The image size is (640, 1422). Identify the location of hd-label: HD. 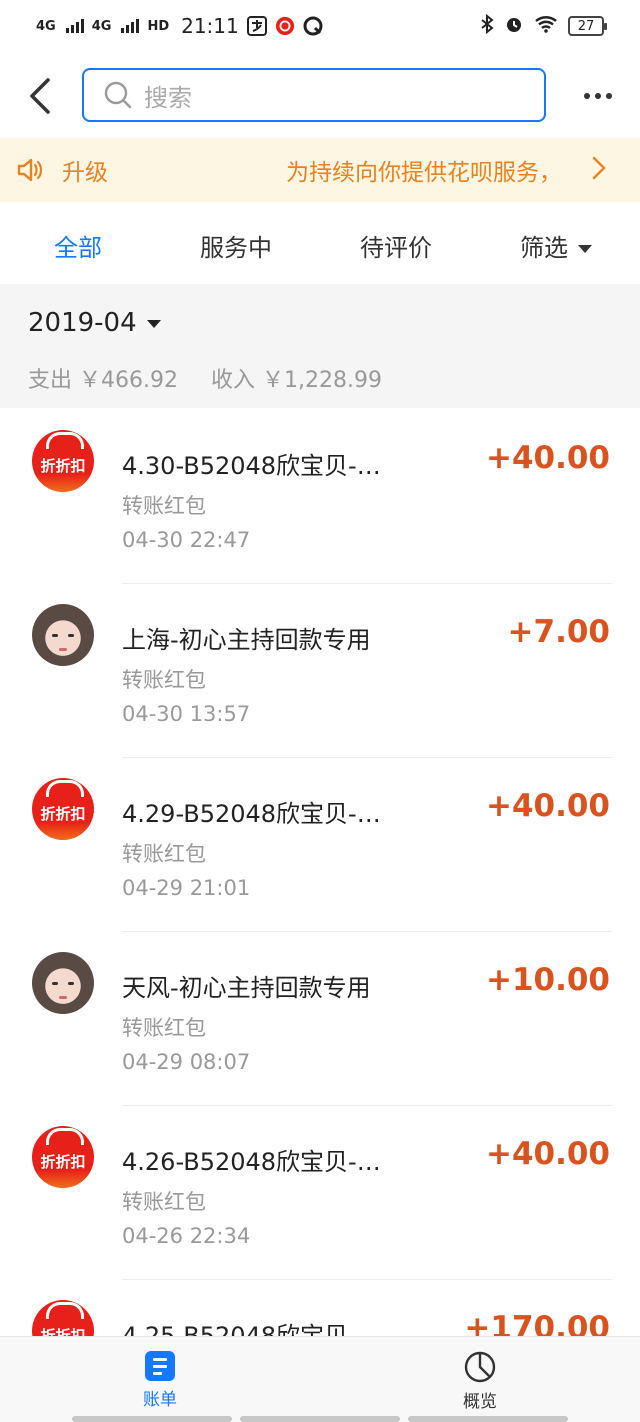
(158, 26).